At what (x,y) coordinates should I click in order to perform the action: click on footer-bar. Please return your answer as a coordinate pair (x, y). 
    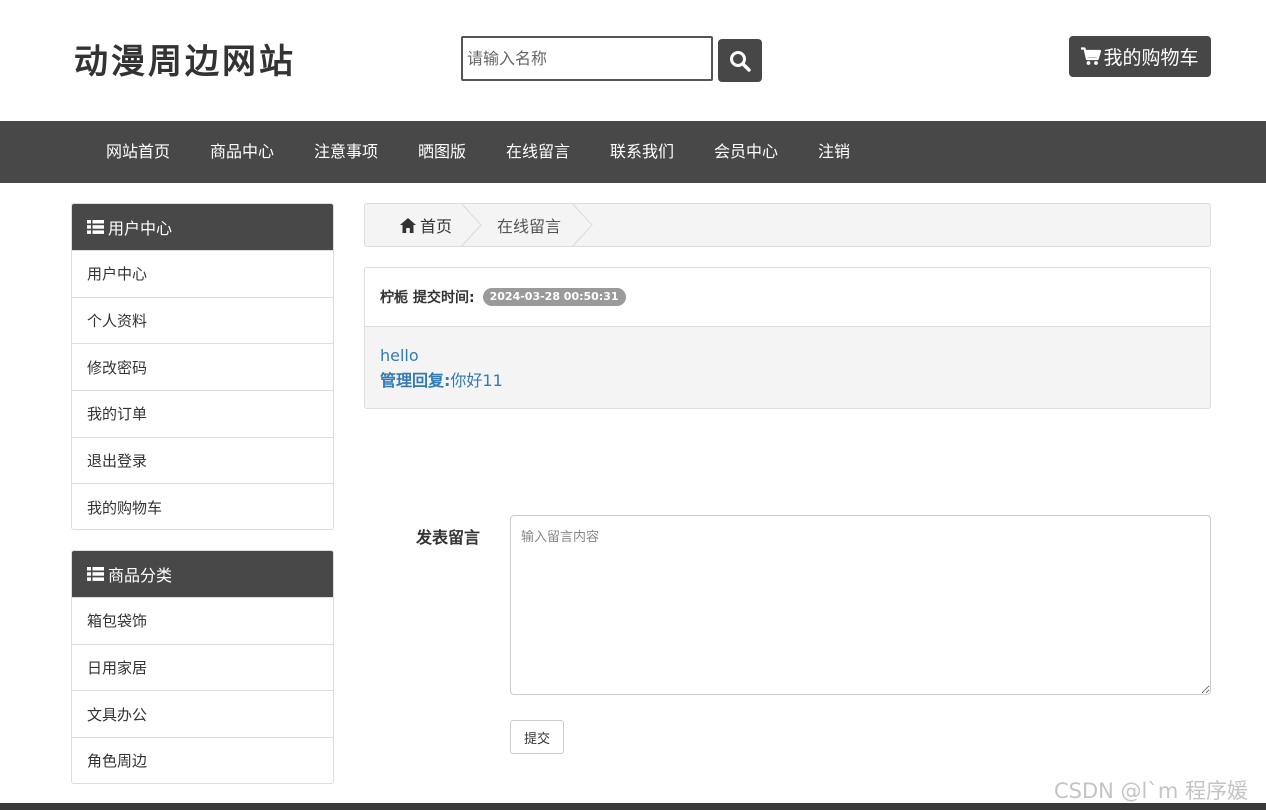
    Looking at the image, I should click on (633, 806).